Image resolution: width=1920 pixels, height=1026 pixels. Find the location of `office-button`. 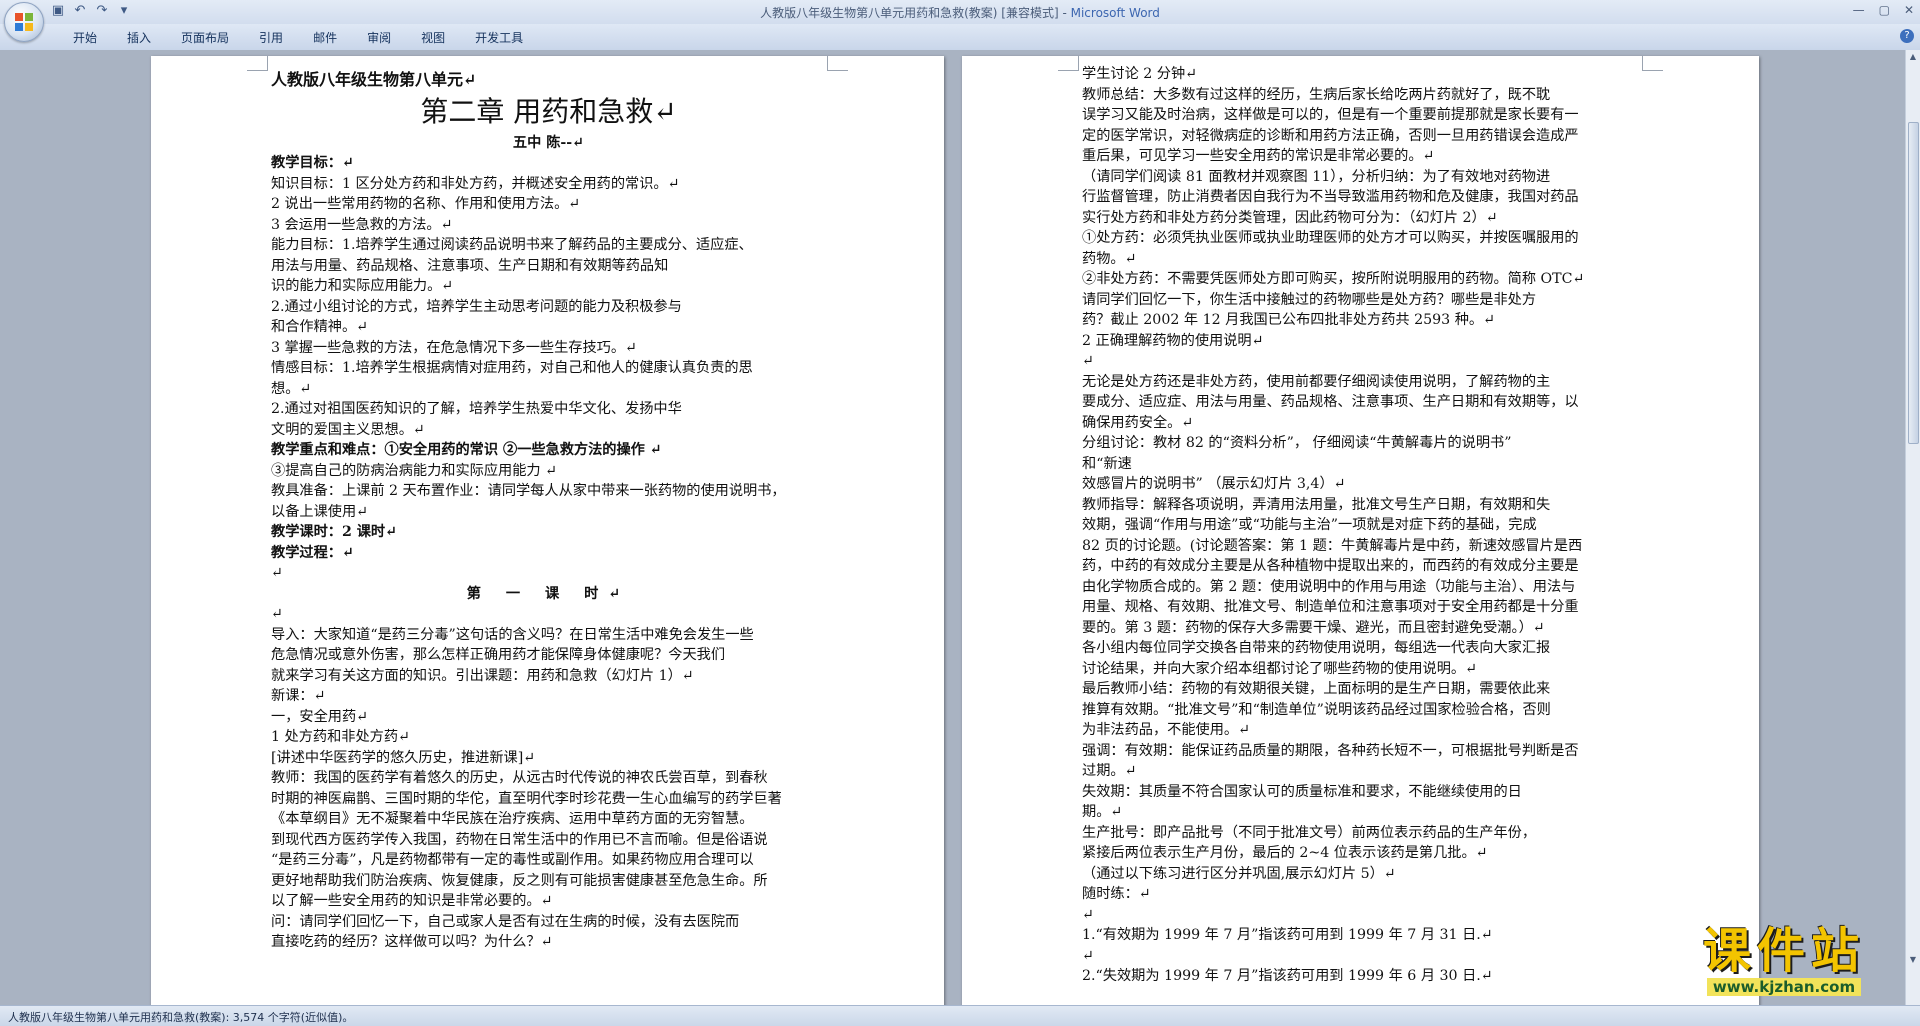

office-button is located at coordinates (24, 22).